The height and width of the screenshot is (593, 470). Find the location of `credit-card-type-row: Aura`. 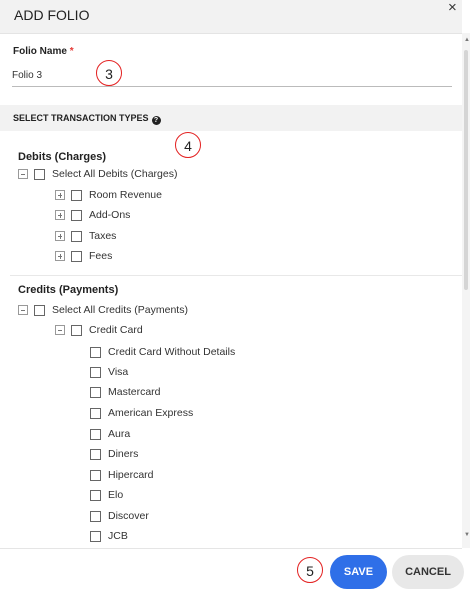

credit-card-type-row: Aura is located at coordinates (110, 434).